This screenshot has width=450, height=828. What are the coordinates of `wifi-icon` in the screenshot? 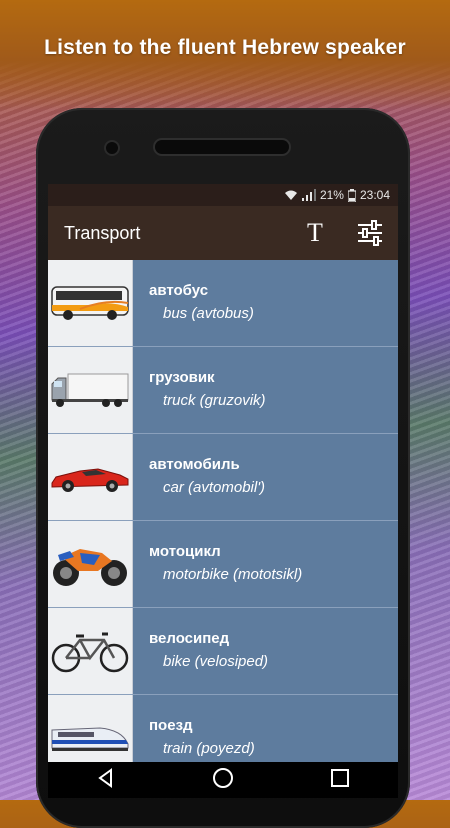 It's located at (291, 195).